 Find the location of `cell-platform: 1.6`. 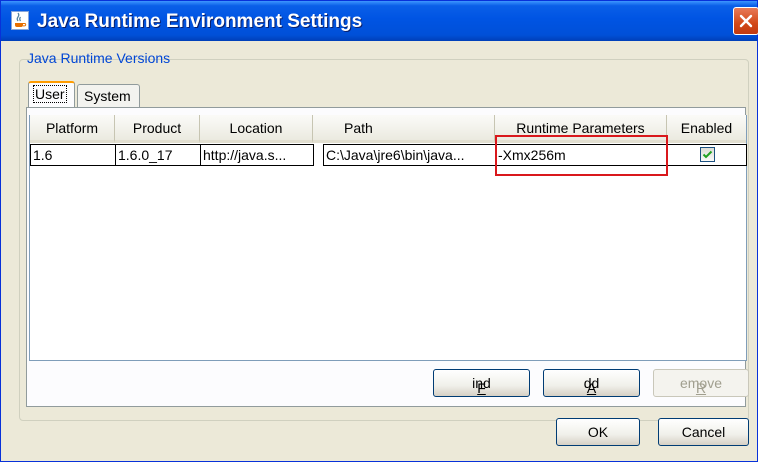

cell-platform: 1.6 is located at coordinates (73, 155).